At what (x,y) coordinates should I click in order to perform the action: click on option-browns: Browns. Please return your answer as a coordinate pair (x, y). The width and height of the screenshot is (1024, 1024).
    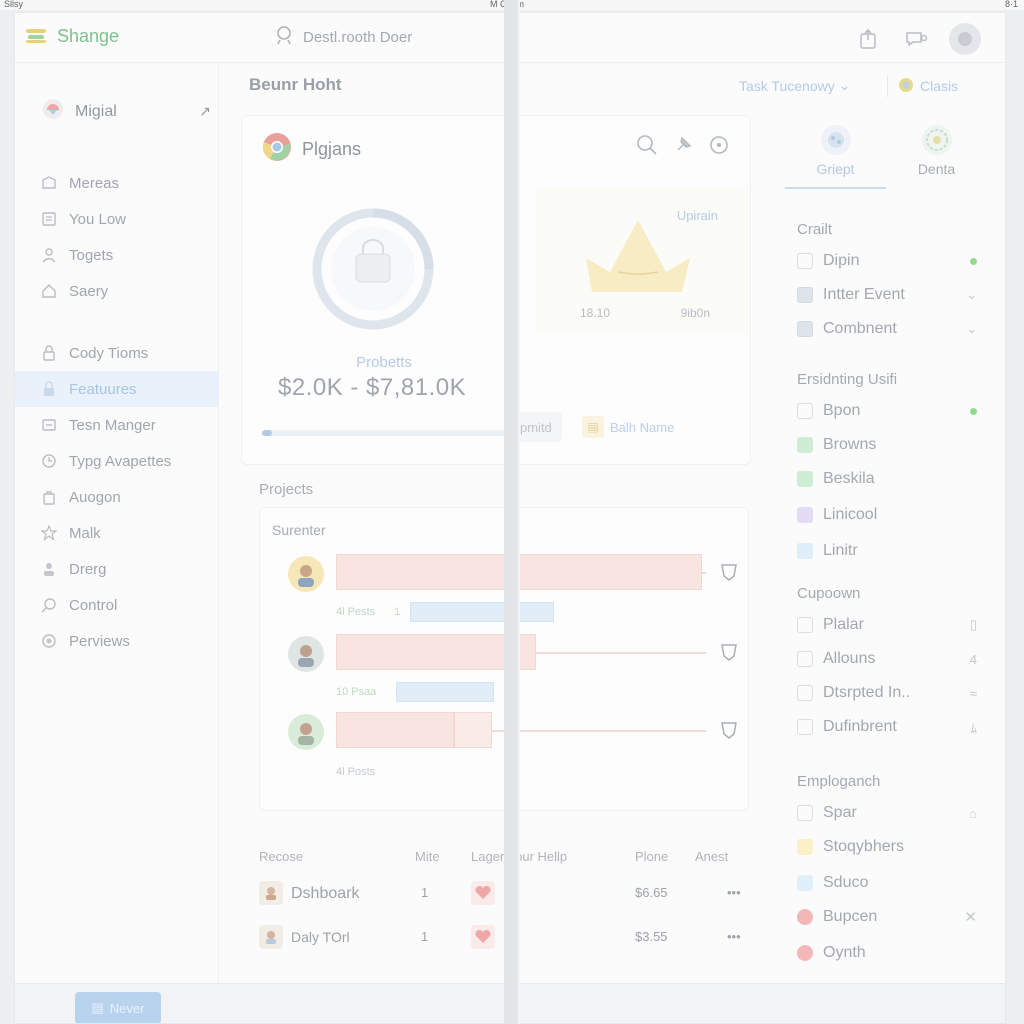
    Looking at the image, I should click on (887, 445).